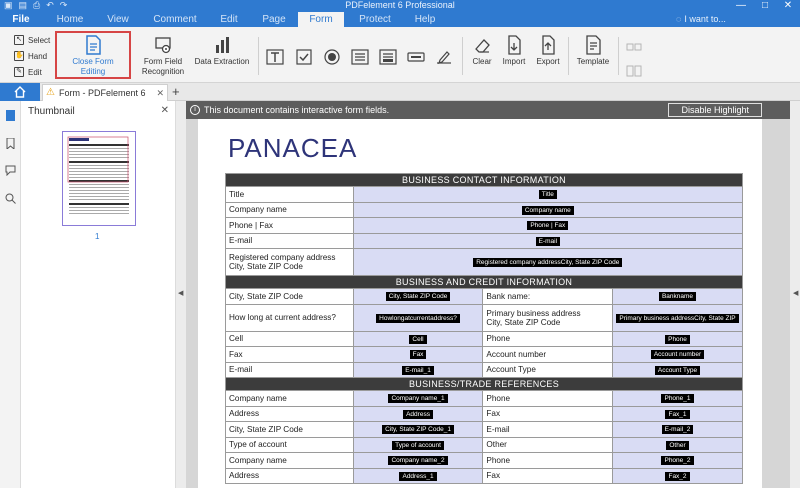  Describe the element at coordinates (93, 55) in the screenshot. I see `close-form-editing-button: Close Form Editing` at that location.